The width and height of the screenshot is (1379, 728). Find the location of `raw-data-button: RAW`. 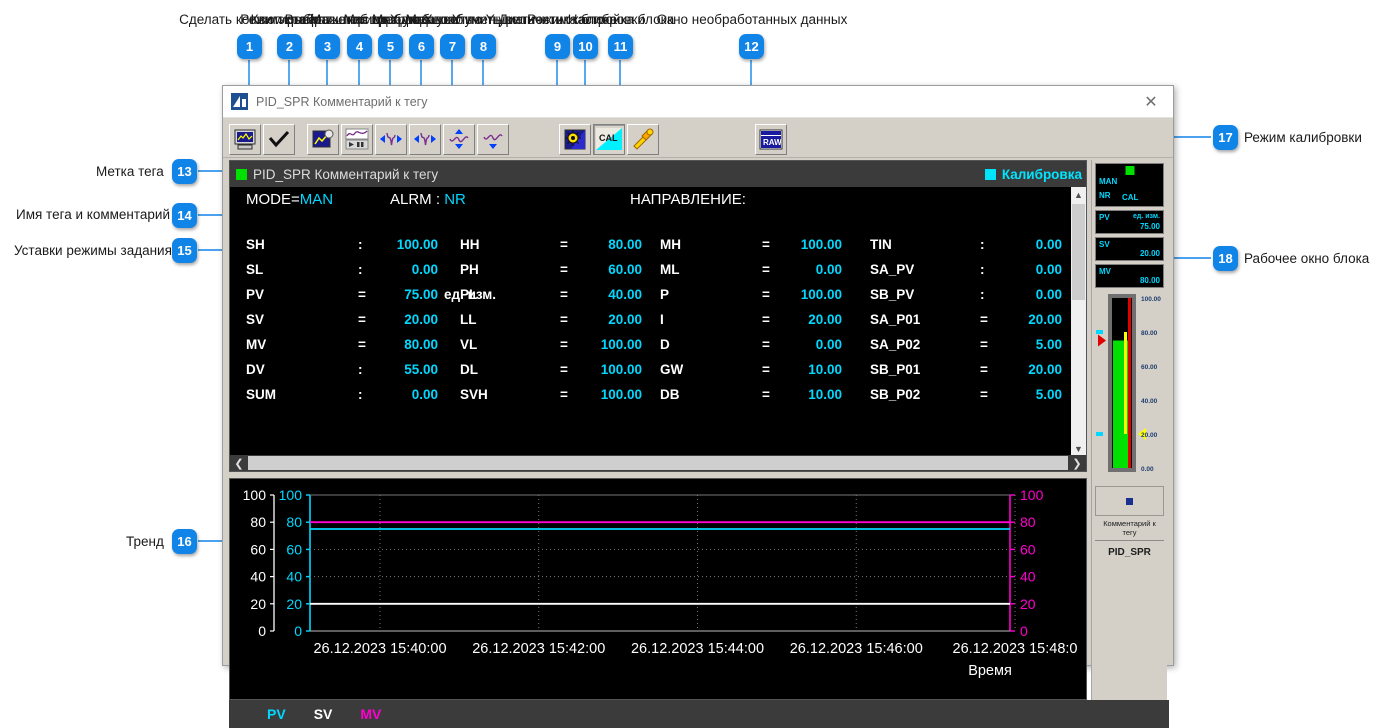

raw-data-button: RAW is located at coordinates (771, 139).